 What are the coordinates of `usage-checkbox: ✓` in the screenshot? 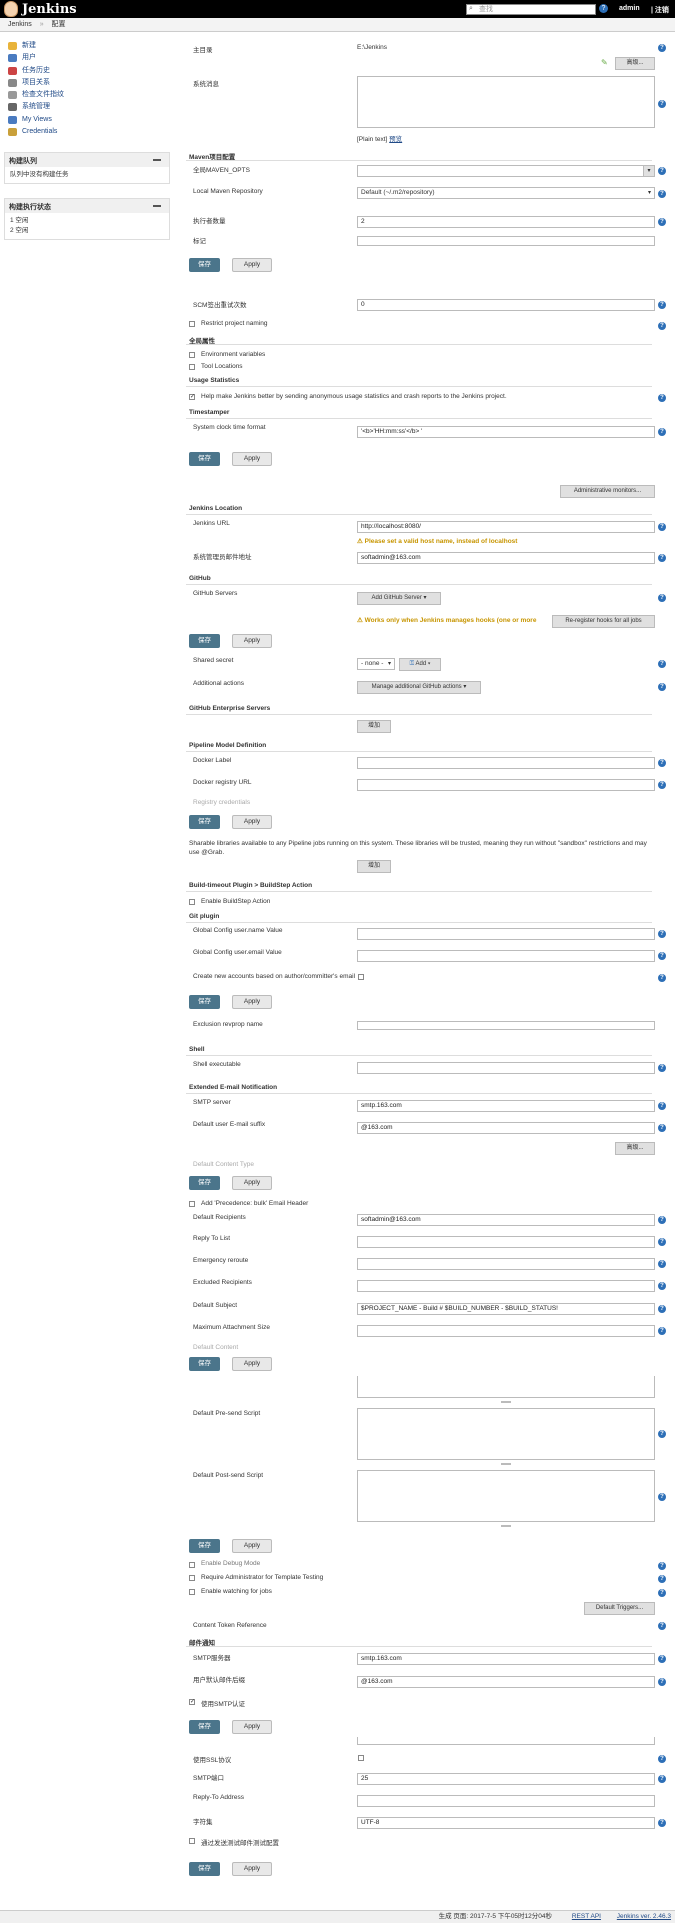 It's located at (192, 397).